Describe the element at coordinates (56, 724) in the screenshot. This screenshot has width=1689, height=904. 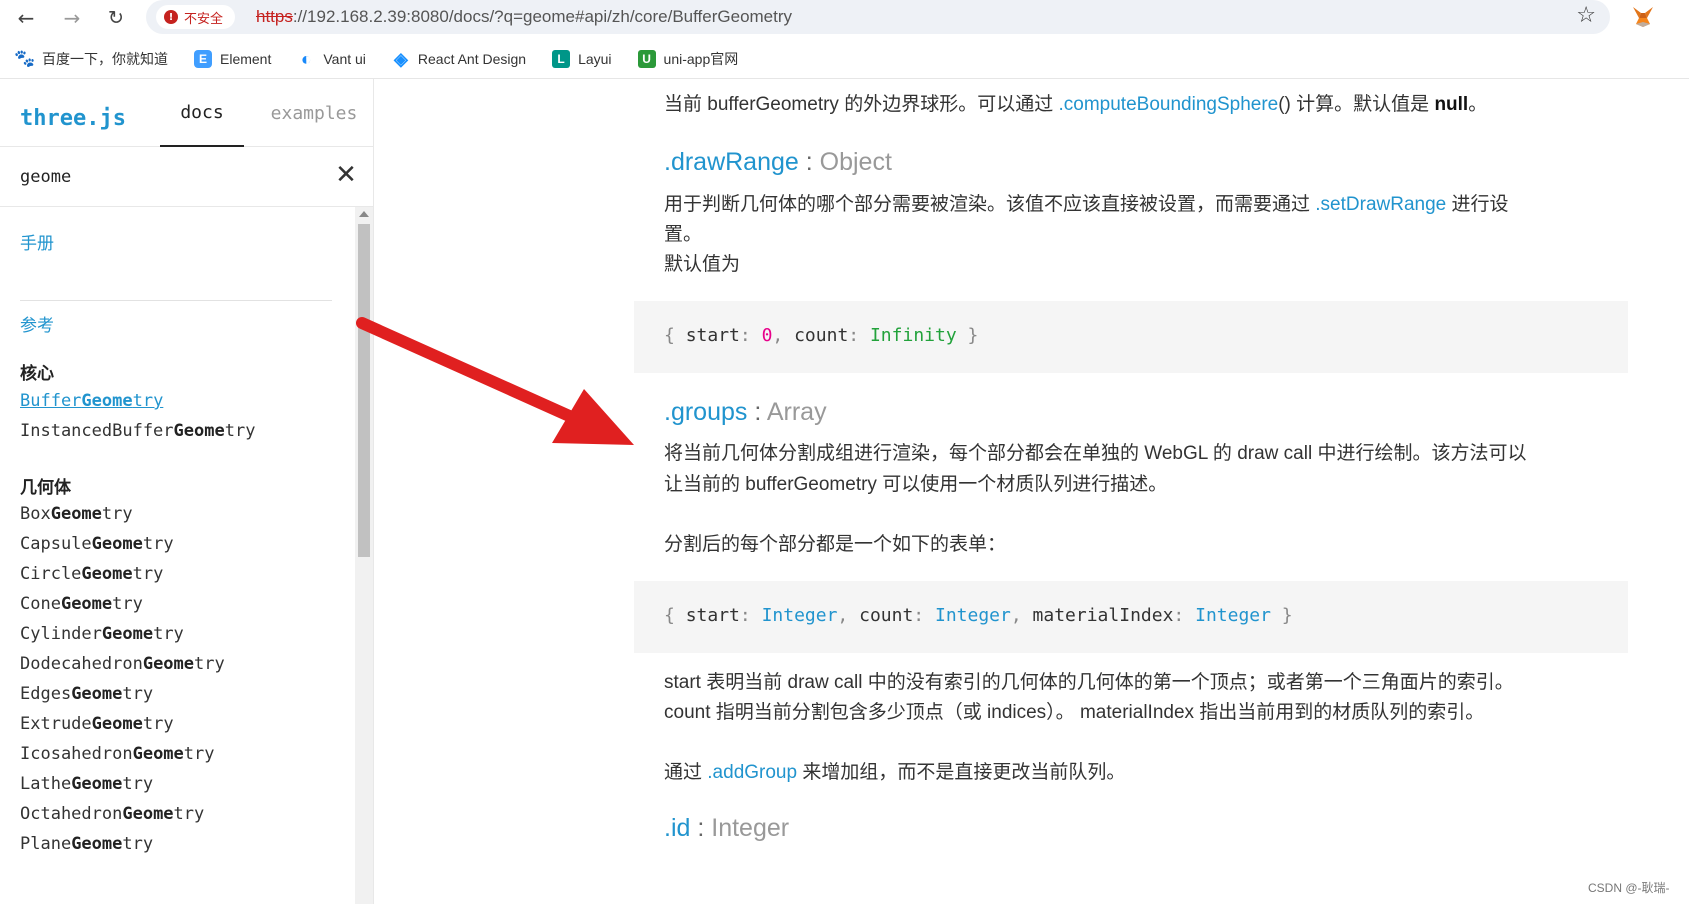
I see `nav-item-prefix: Extrude` at that location.